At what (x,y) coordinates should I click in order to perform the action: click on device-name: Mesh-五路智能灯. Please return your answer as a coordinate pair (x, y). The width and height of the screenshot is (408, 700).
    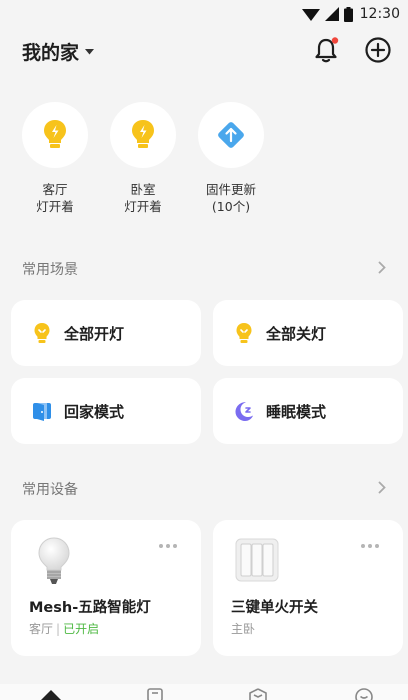
    Looking at the image, I should click on (90, 608).